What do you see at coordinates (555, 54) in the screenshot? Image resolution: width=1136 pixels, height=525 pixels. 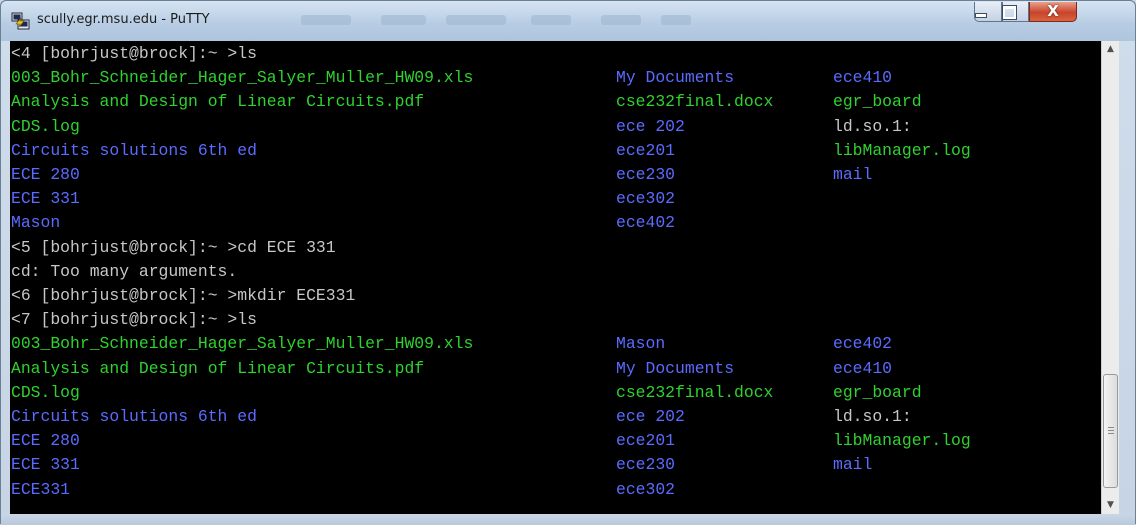 I see `terminal-line: <4 [bohrjust@brock]:~ >ls` at bounding box center [555, 54].